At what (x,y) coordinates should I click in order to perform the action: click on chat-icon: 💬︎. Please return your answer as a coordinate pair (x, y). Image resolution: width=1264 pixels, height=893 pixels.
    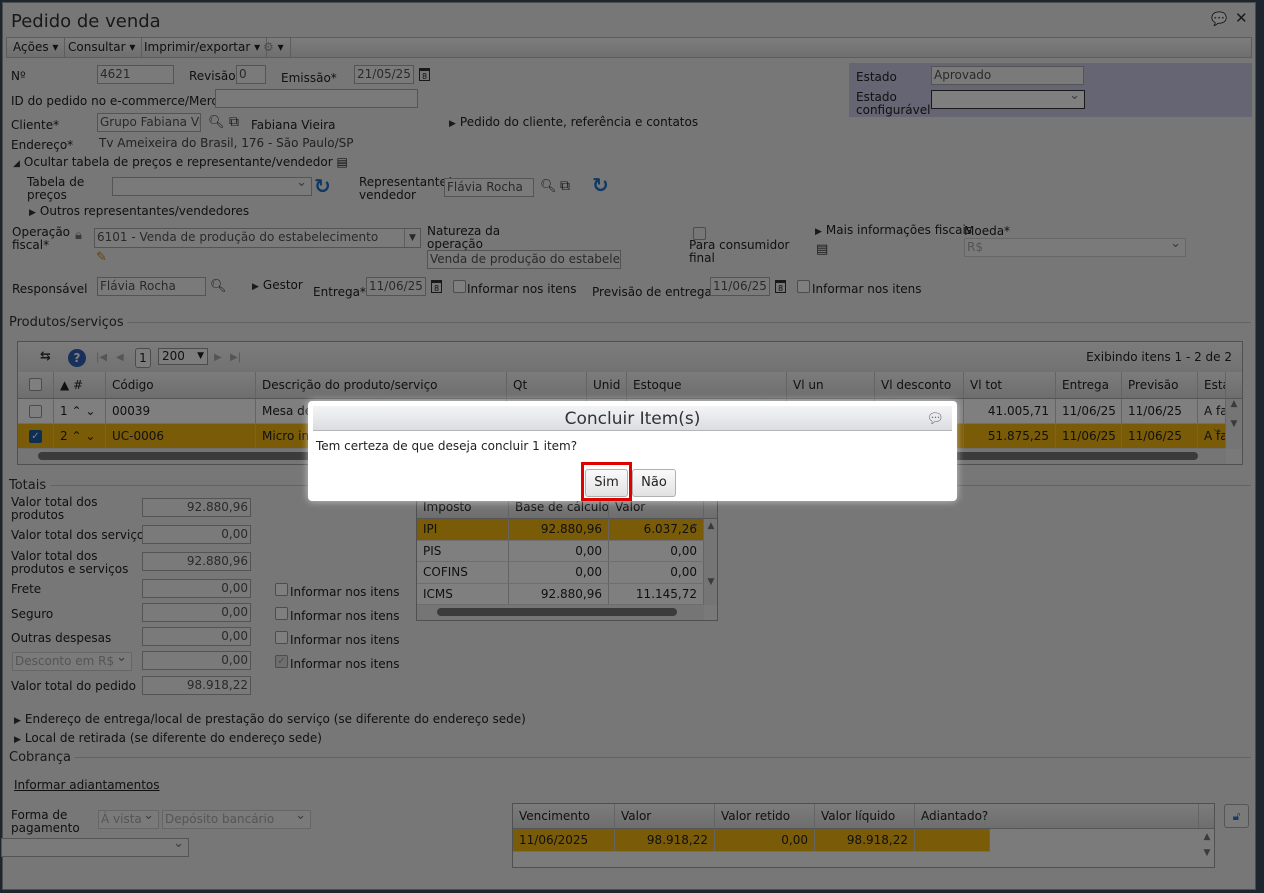
    Looking at the image, I should click on (935, 419).